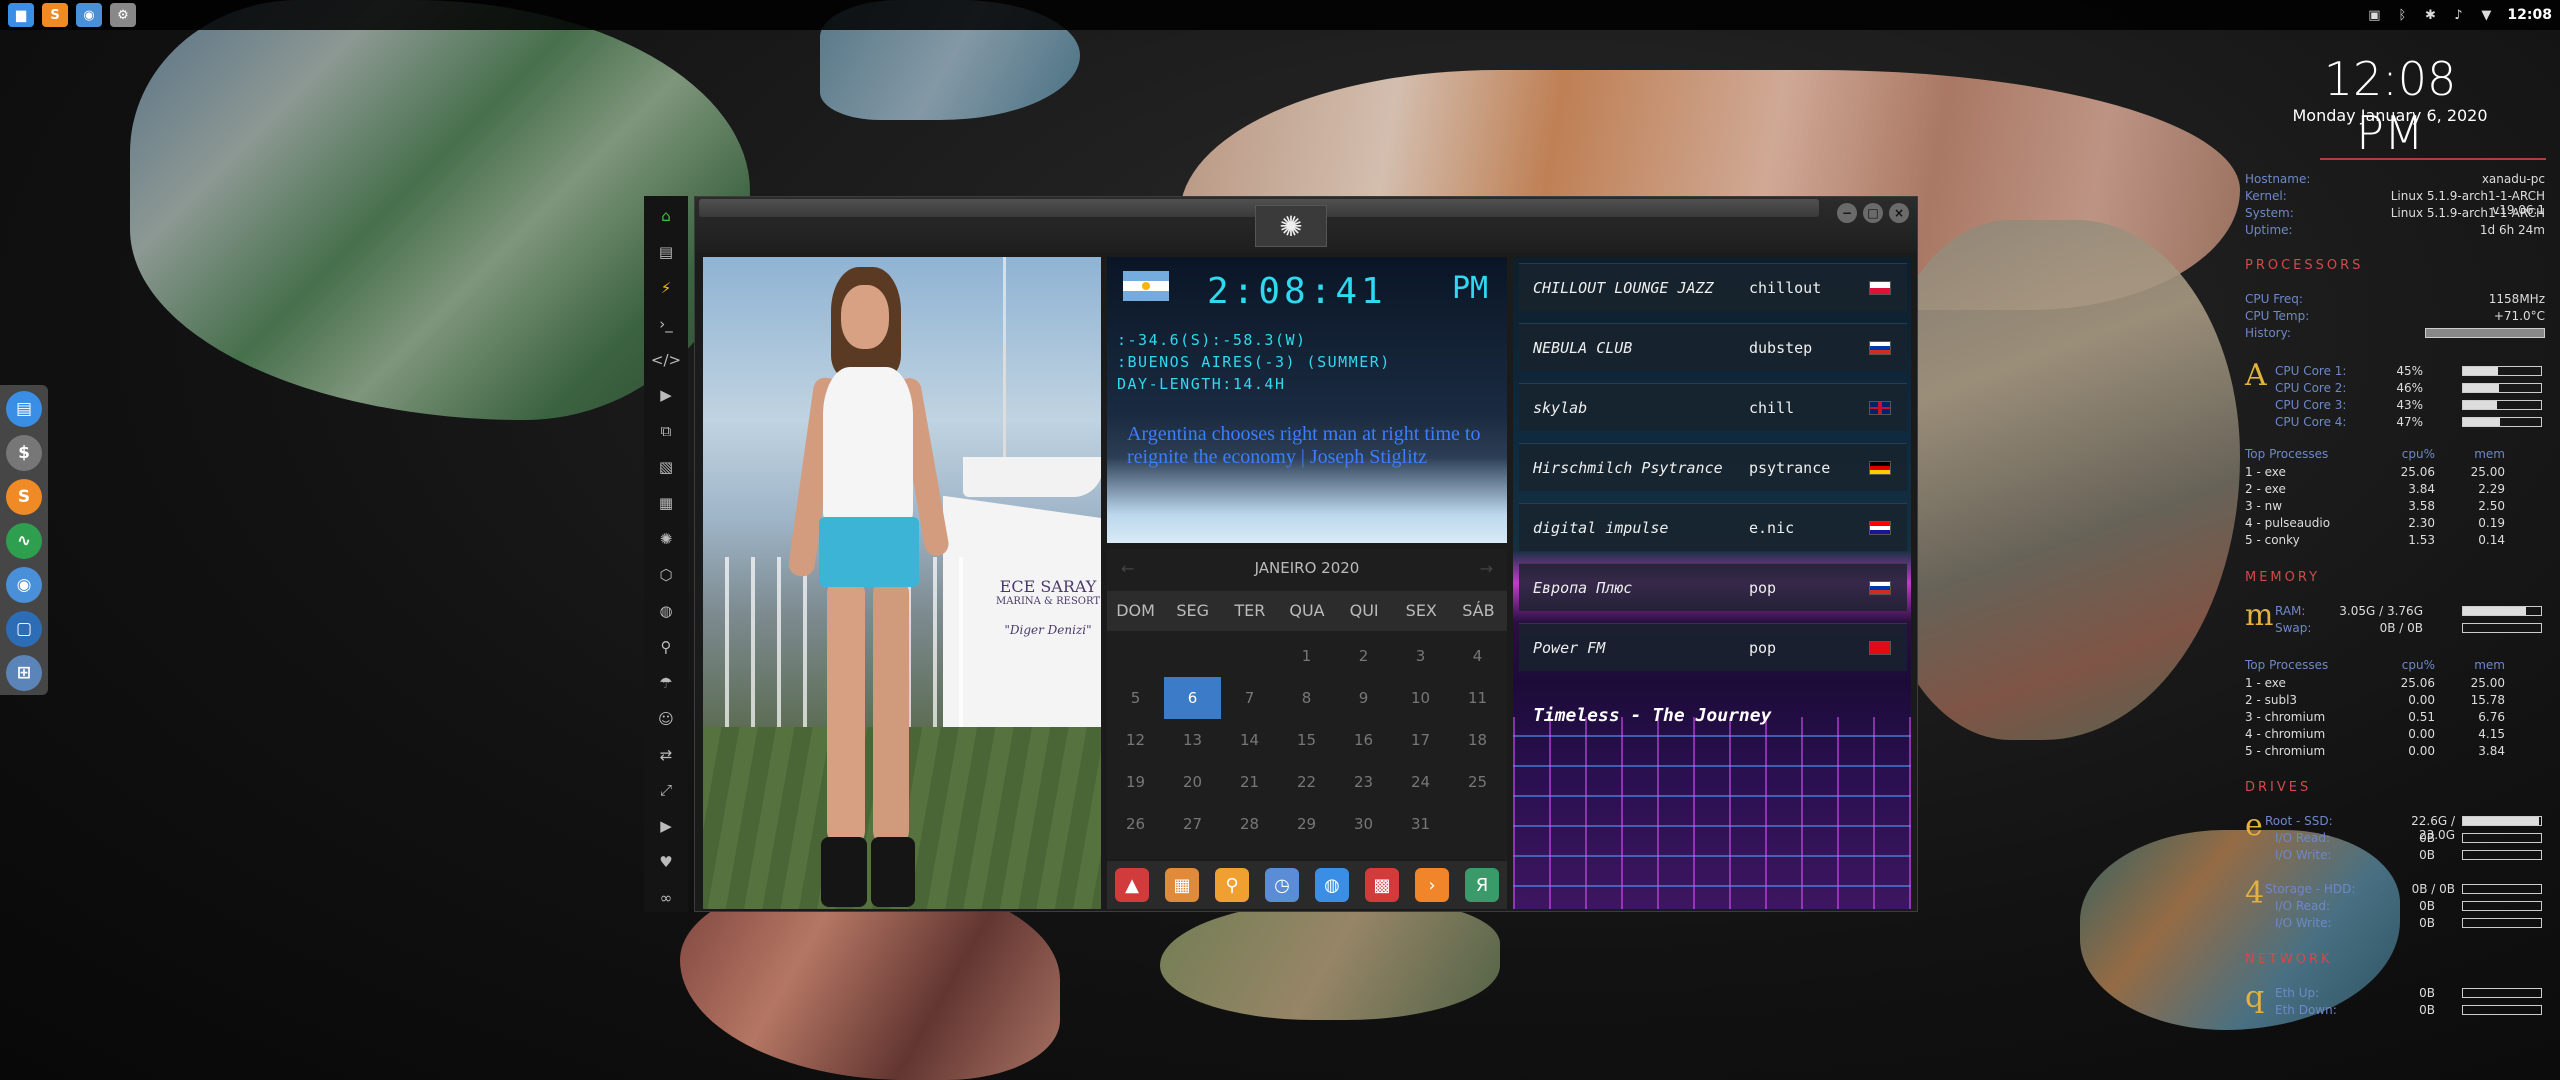  I want to click on io-read-bar, so click(2502, 838).